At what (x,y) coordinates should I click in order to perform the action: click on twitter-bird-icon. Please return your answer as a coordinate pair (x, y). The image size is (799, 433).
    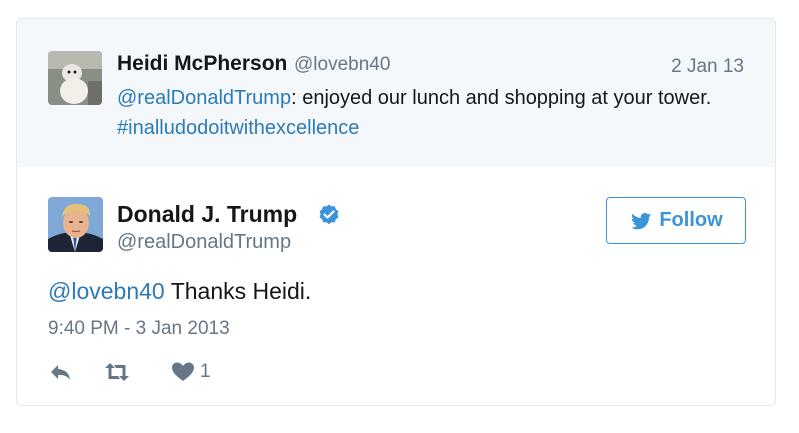
    Looking at the image, I should click on (641, 220).